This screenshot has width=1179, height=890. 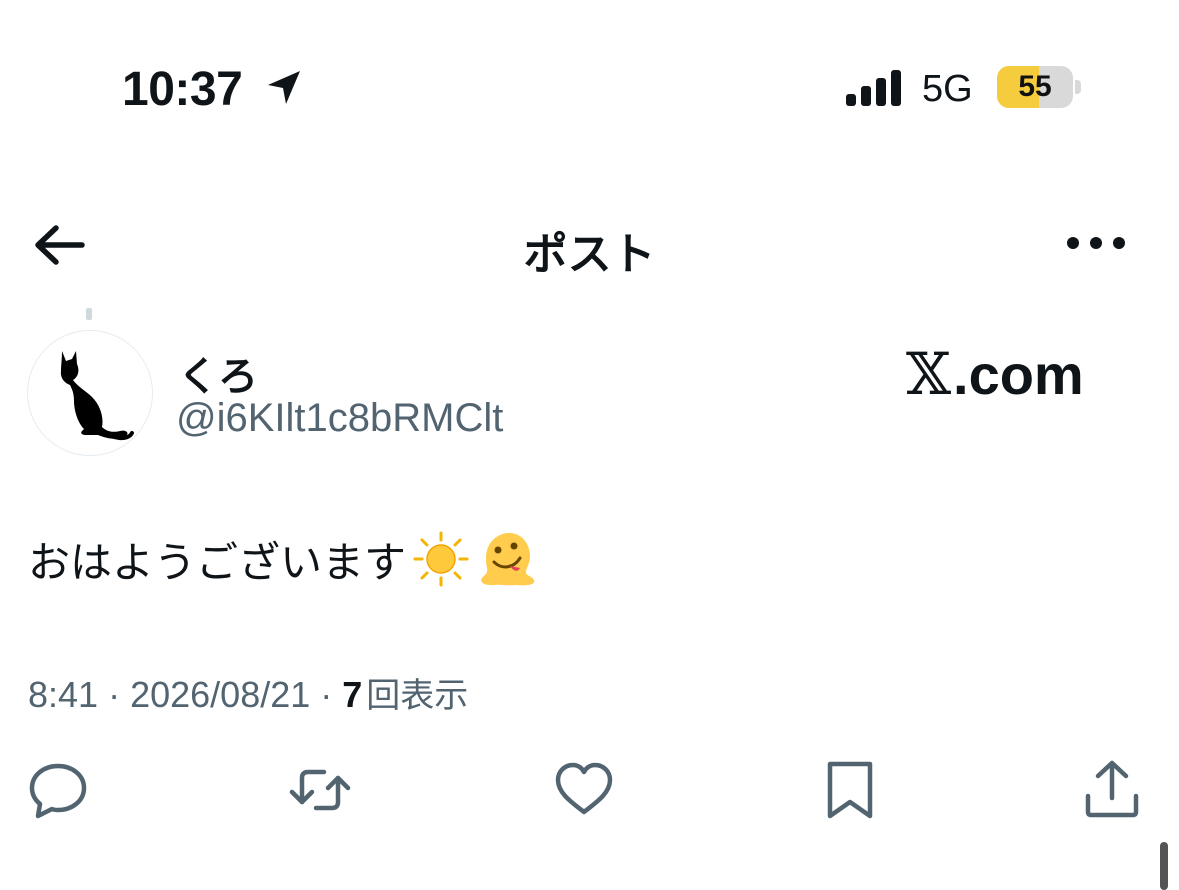 I want to click on page-title: ポスト, so click(x=589, y=254).